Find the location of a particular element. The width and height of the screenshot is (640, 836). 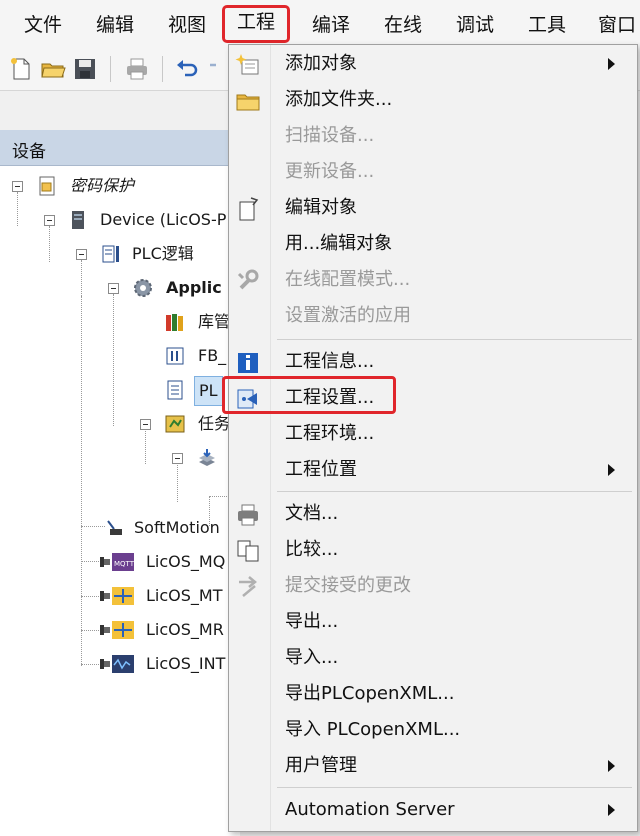

menu-bar: 文件 编辑 视图 工程 编译 在线 调试 工具 窗口 is located at coordinates (320, 24).